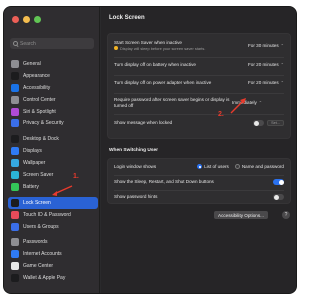  I want to click on sidebar-item-privacy-security: Privacy & Security, so click(53, 123).